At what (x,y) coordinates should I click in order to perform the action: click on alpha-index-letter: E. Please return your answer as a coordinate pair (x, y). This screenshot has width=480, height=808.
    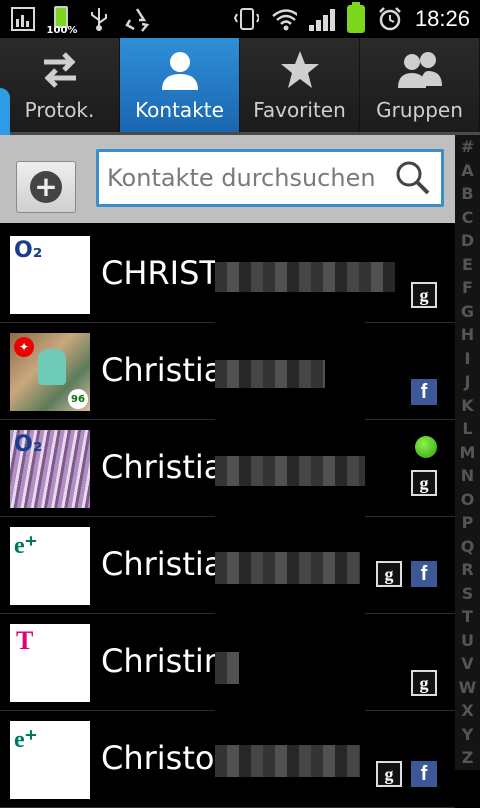
    Looking at the image, I should click on (467, 265).